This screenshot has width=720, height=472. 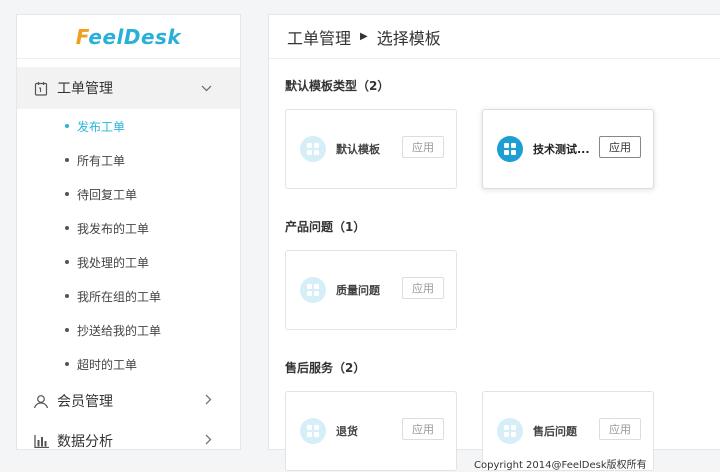 What do you see at coordinates (152, 160) in the screenshot?
I see `sidebar-item-all-tickets: 所有工单` at bounding box center [152, 160].